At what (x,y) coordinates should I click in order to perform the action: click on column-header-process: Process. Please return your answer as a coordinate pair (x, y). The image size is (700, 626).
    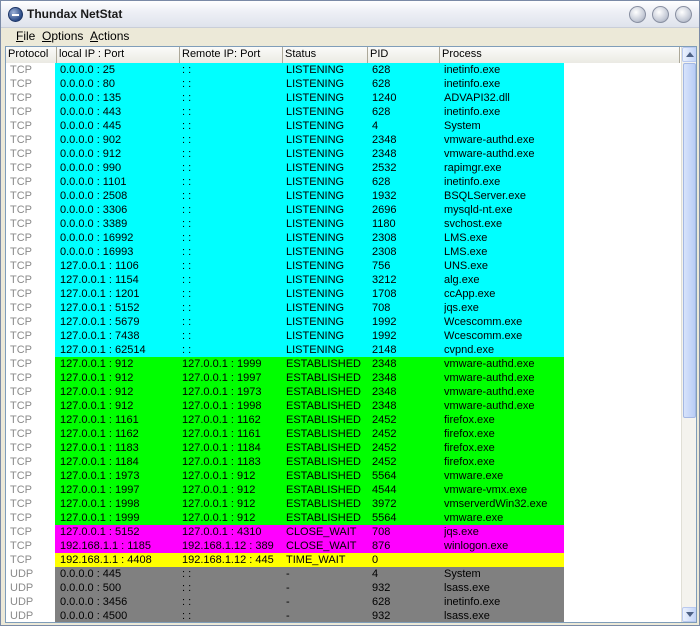
    Looking at the image, I should click on (560, 55).